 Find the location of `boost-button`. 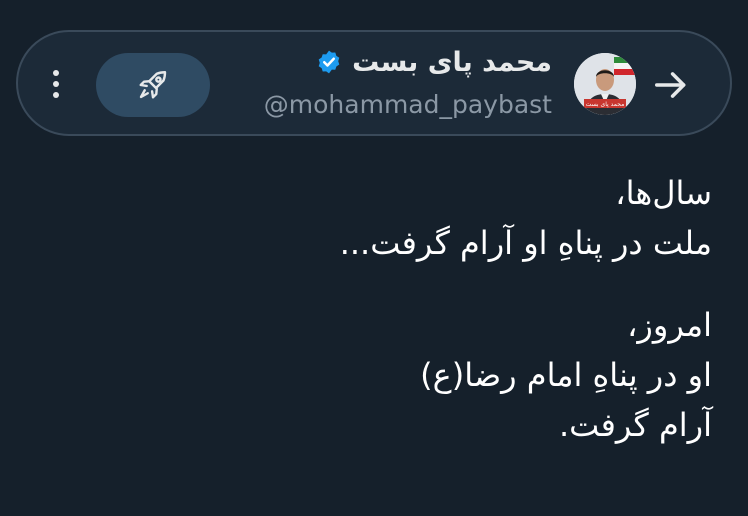

boost-button is located at coordinates (153, 85).